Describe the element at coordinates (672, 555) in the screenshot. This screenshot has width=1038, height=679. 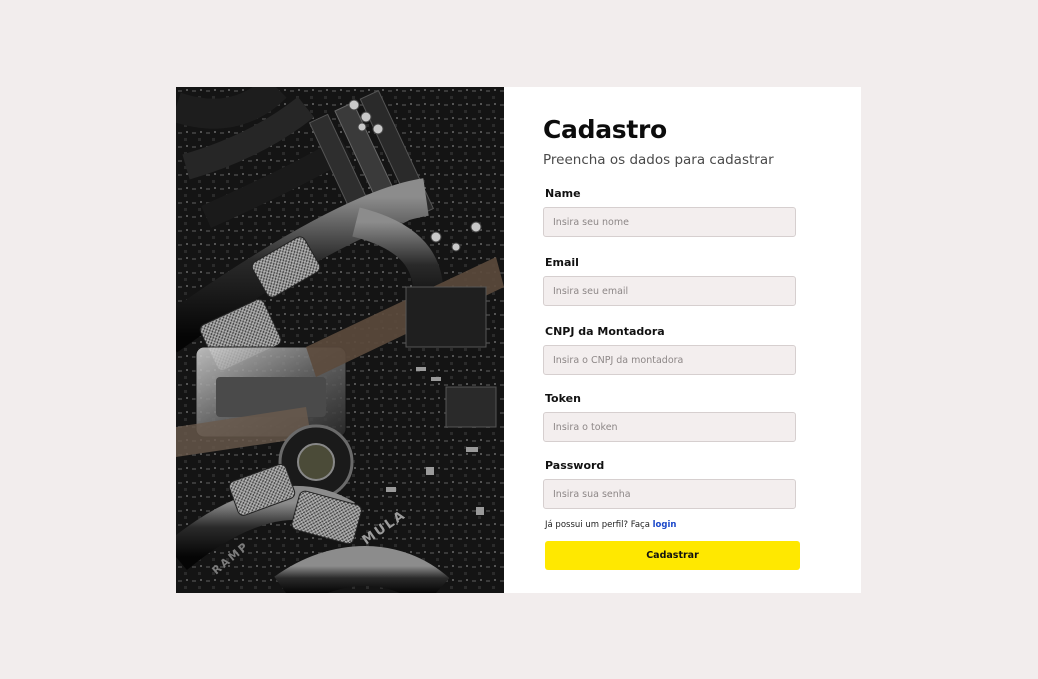
I see `submit-button: Cadastrar` at that location.